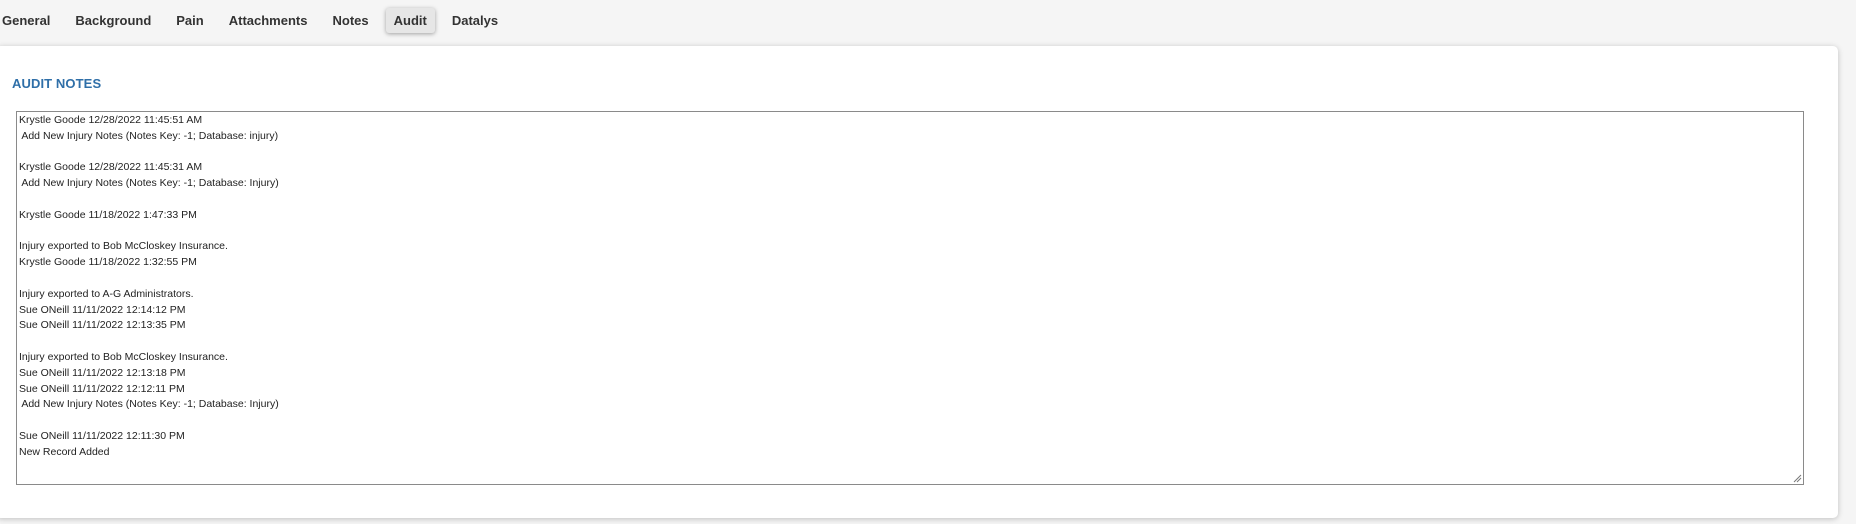 This screenshot has height=524, width=1856. Describe the element at coordinates (108, 262) in the screenshot. I see `note-line: Krystle Goode 11/18/2022 1:32:55 PM` at that location.